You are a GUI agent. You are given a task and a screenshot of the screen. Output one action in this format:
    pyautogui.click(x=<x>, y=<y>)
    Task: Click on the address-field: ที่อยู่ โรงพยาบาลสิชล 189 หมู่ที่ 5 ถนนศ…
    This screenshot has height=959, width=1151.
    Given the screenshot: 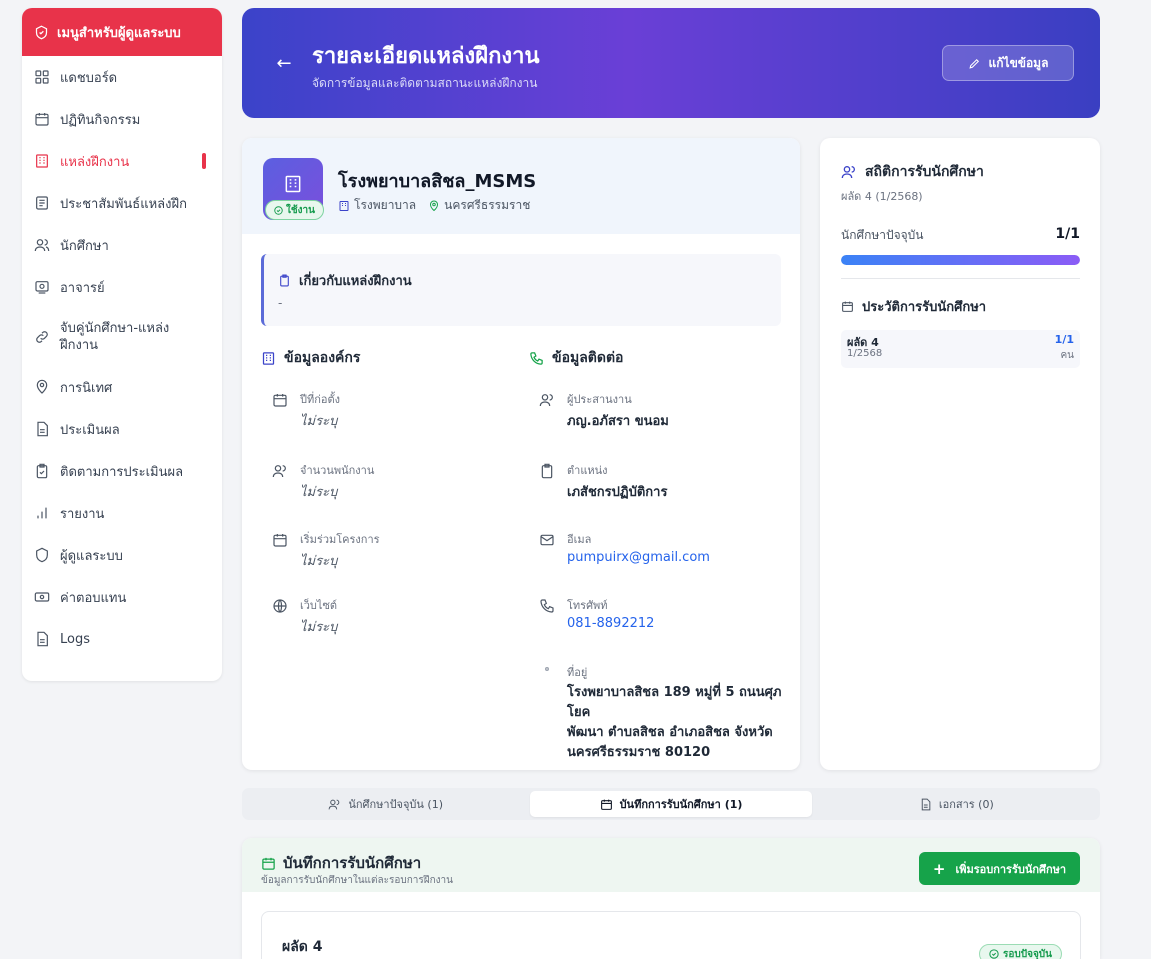 What is the action you would take?
    pyautogui.click(x=669, y=713)
    